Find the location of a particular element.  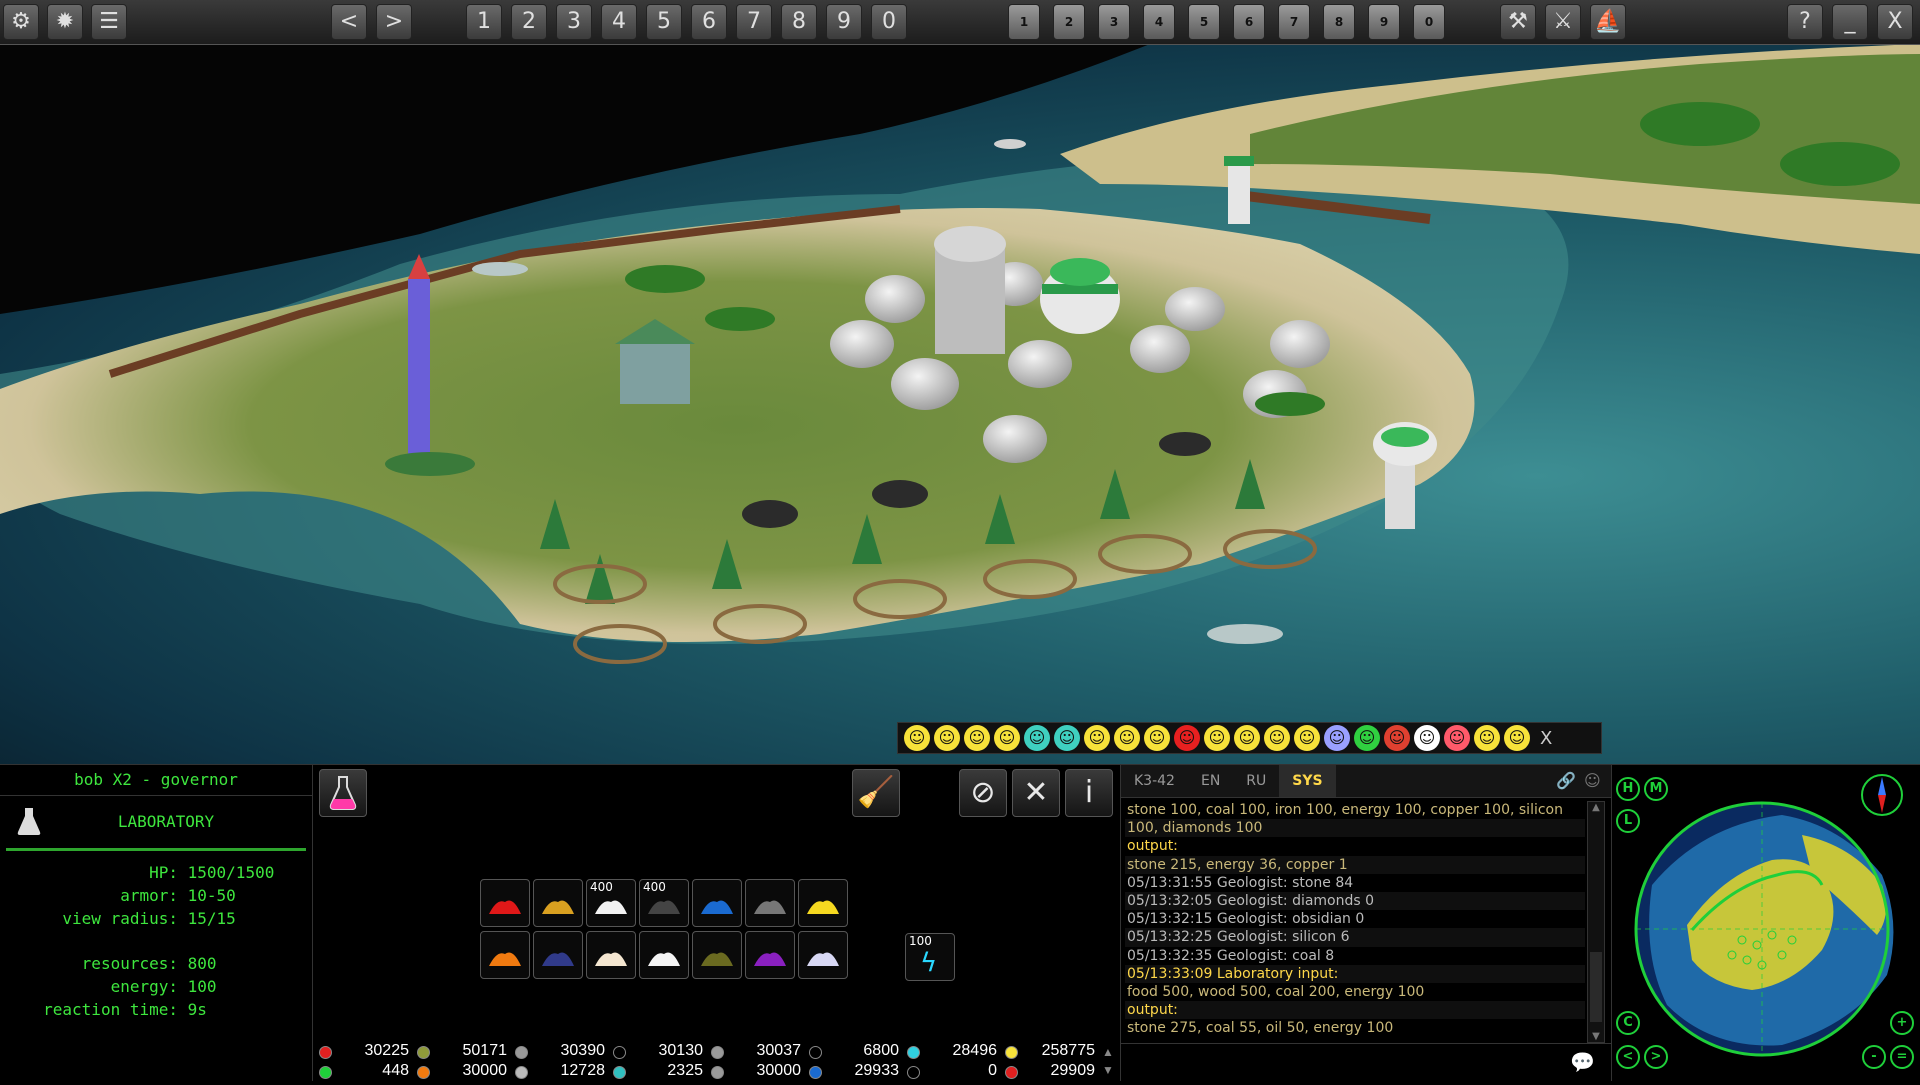

info-button: i is located at coordinates (1089, 793).